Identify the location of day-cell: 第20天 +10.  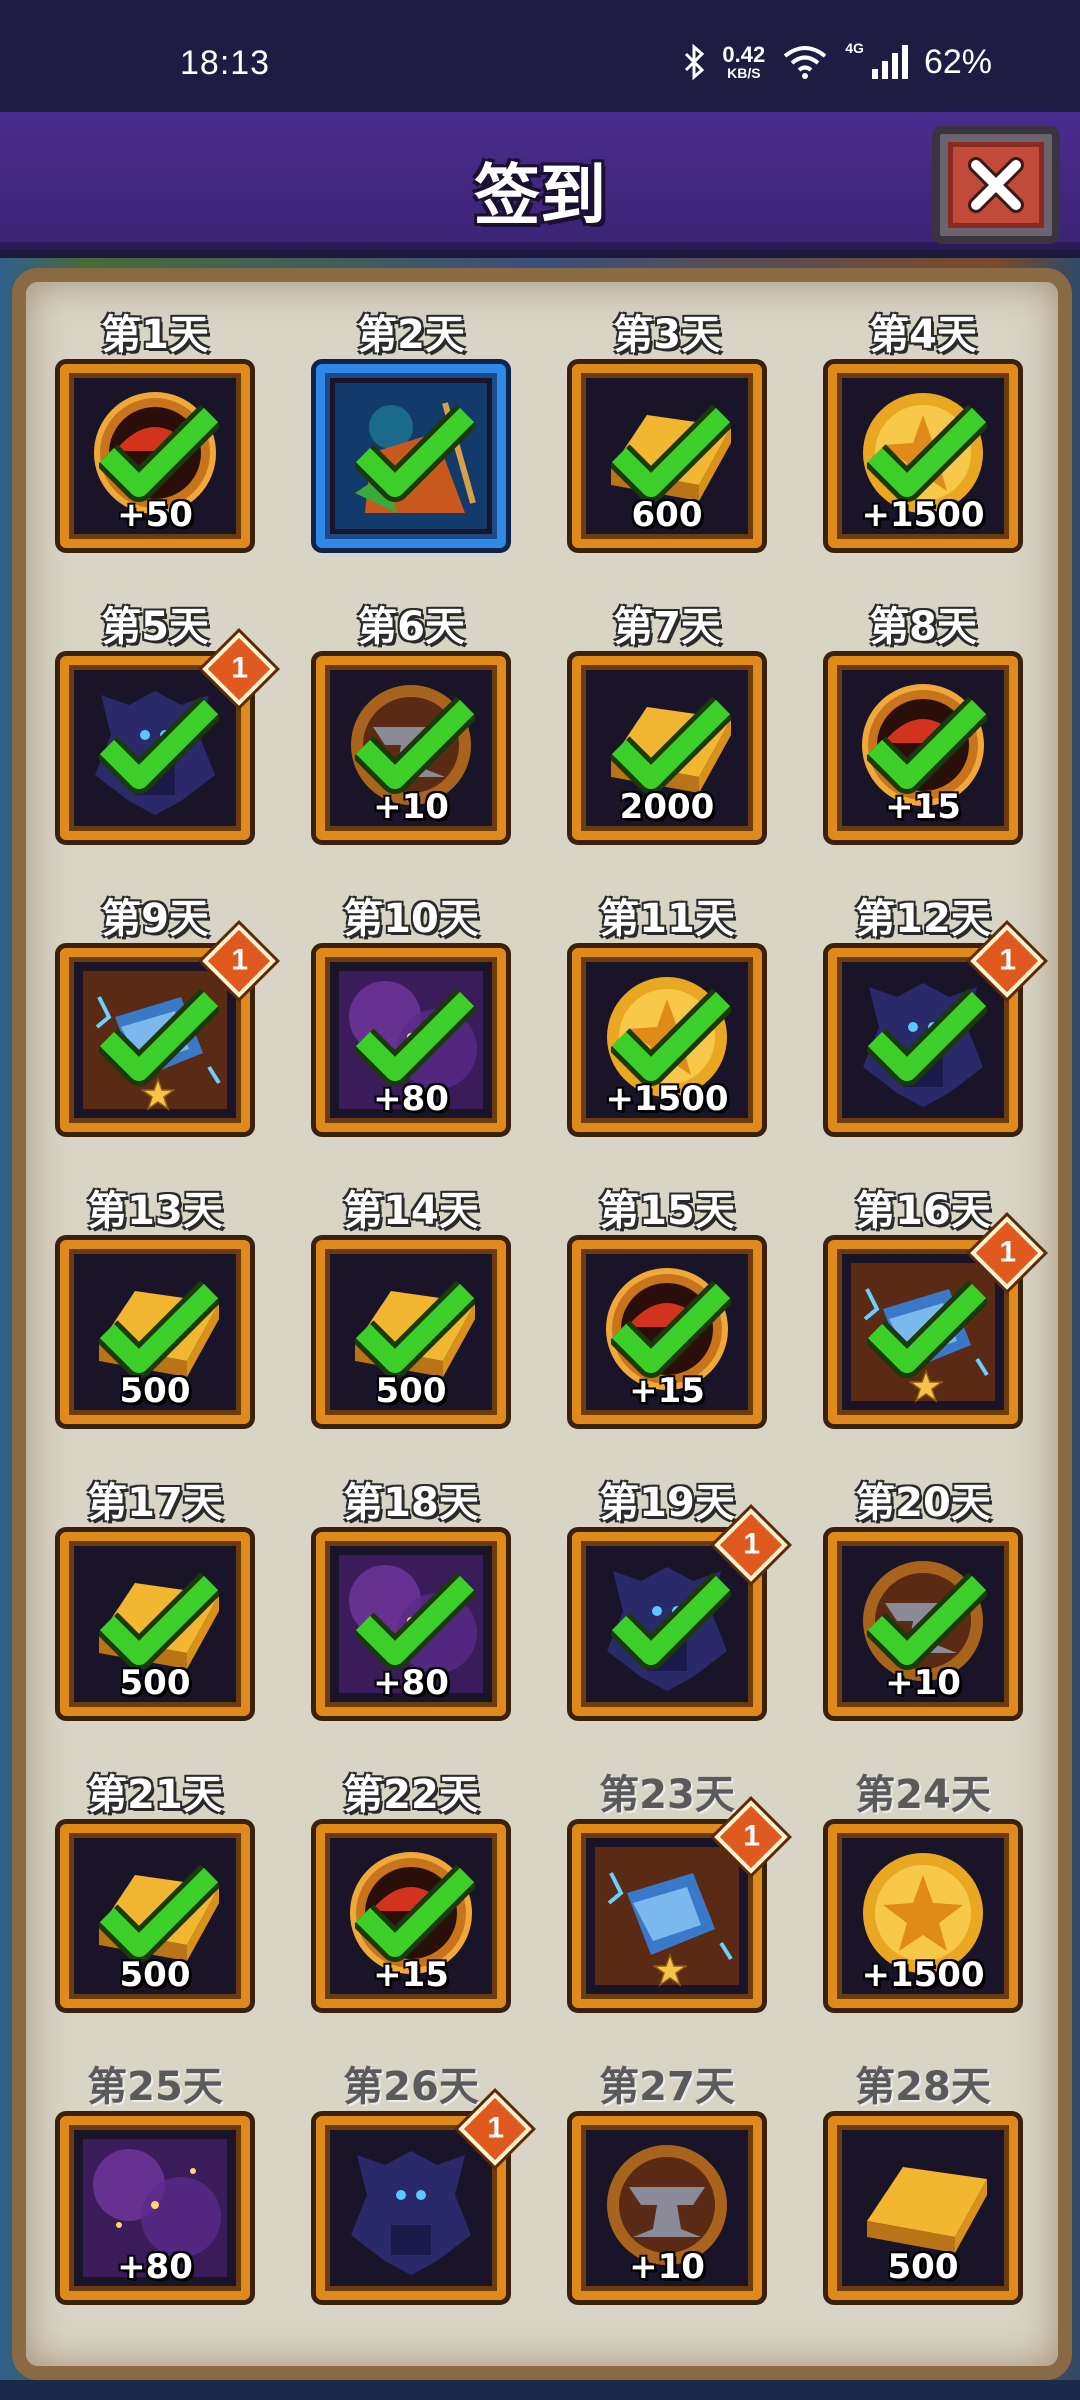
(923, 1606).